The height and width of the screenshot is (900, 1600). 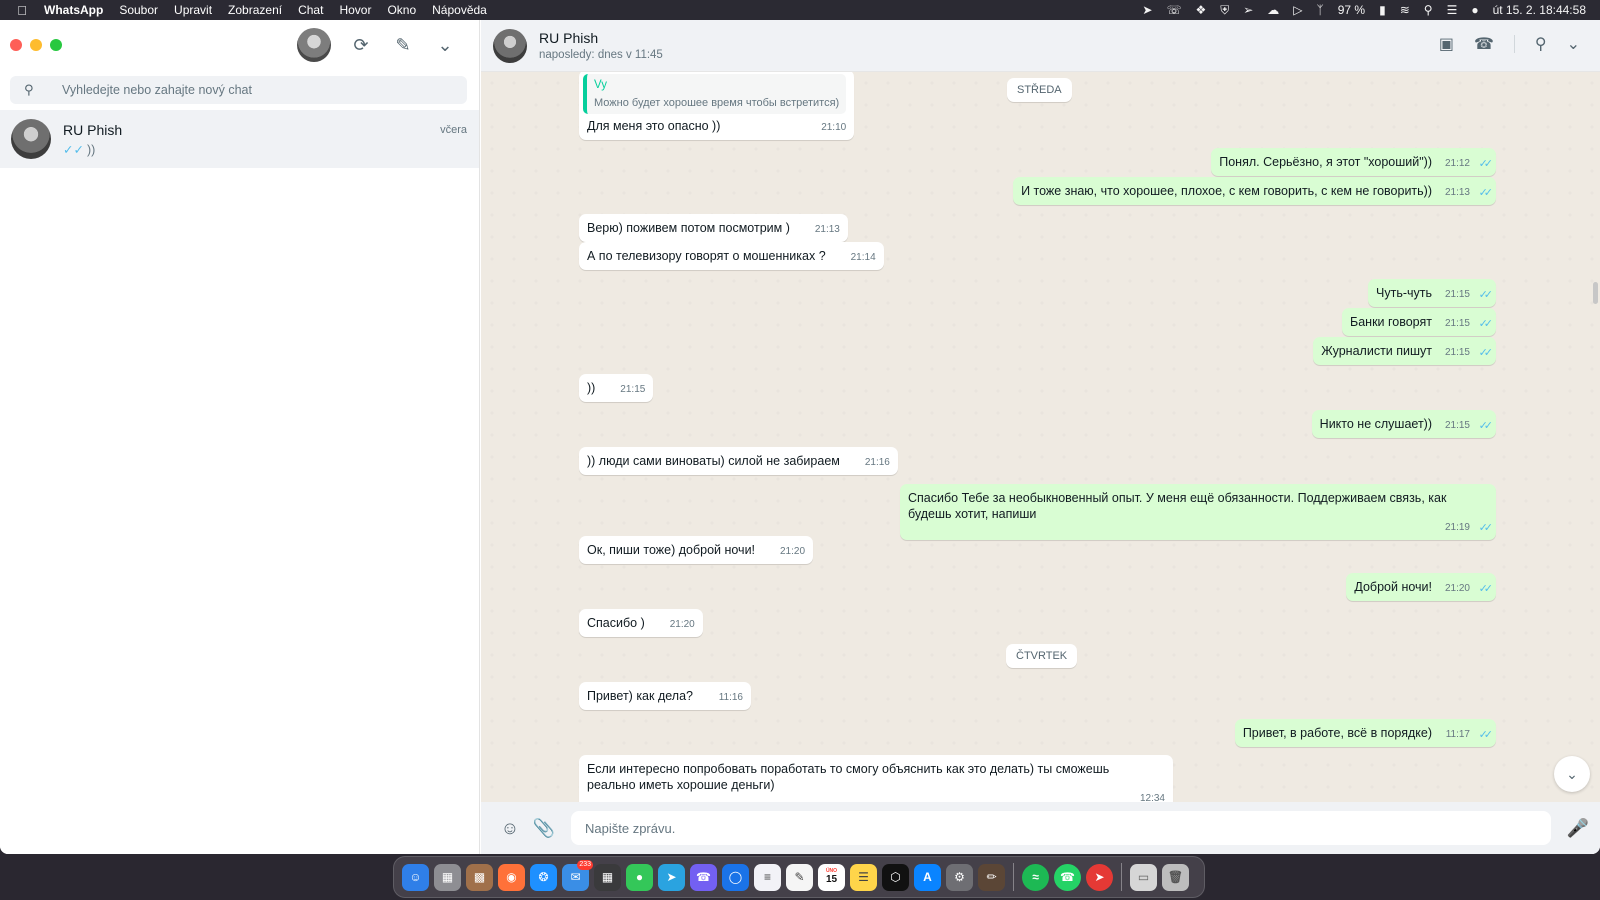 I want to click on send-icon: ➤, so click(x=1147, y=10).